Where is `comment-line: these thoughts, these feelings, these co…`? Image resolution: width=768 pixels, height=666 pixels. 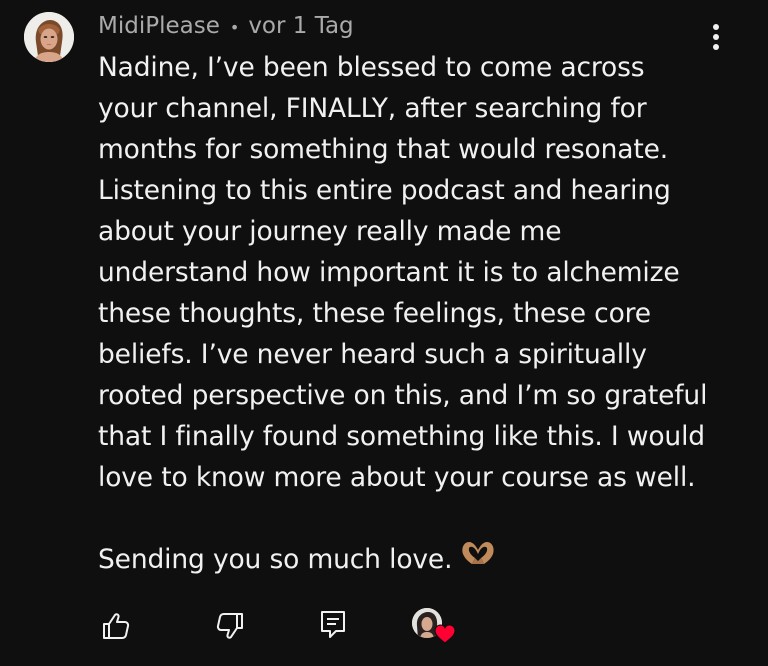
comment-line: these thoughts, these feelings, these co… is located at coordinates (374, 313).